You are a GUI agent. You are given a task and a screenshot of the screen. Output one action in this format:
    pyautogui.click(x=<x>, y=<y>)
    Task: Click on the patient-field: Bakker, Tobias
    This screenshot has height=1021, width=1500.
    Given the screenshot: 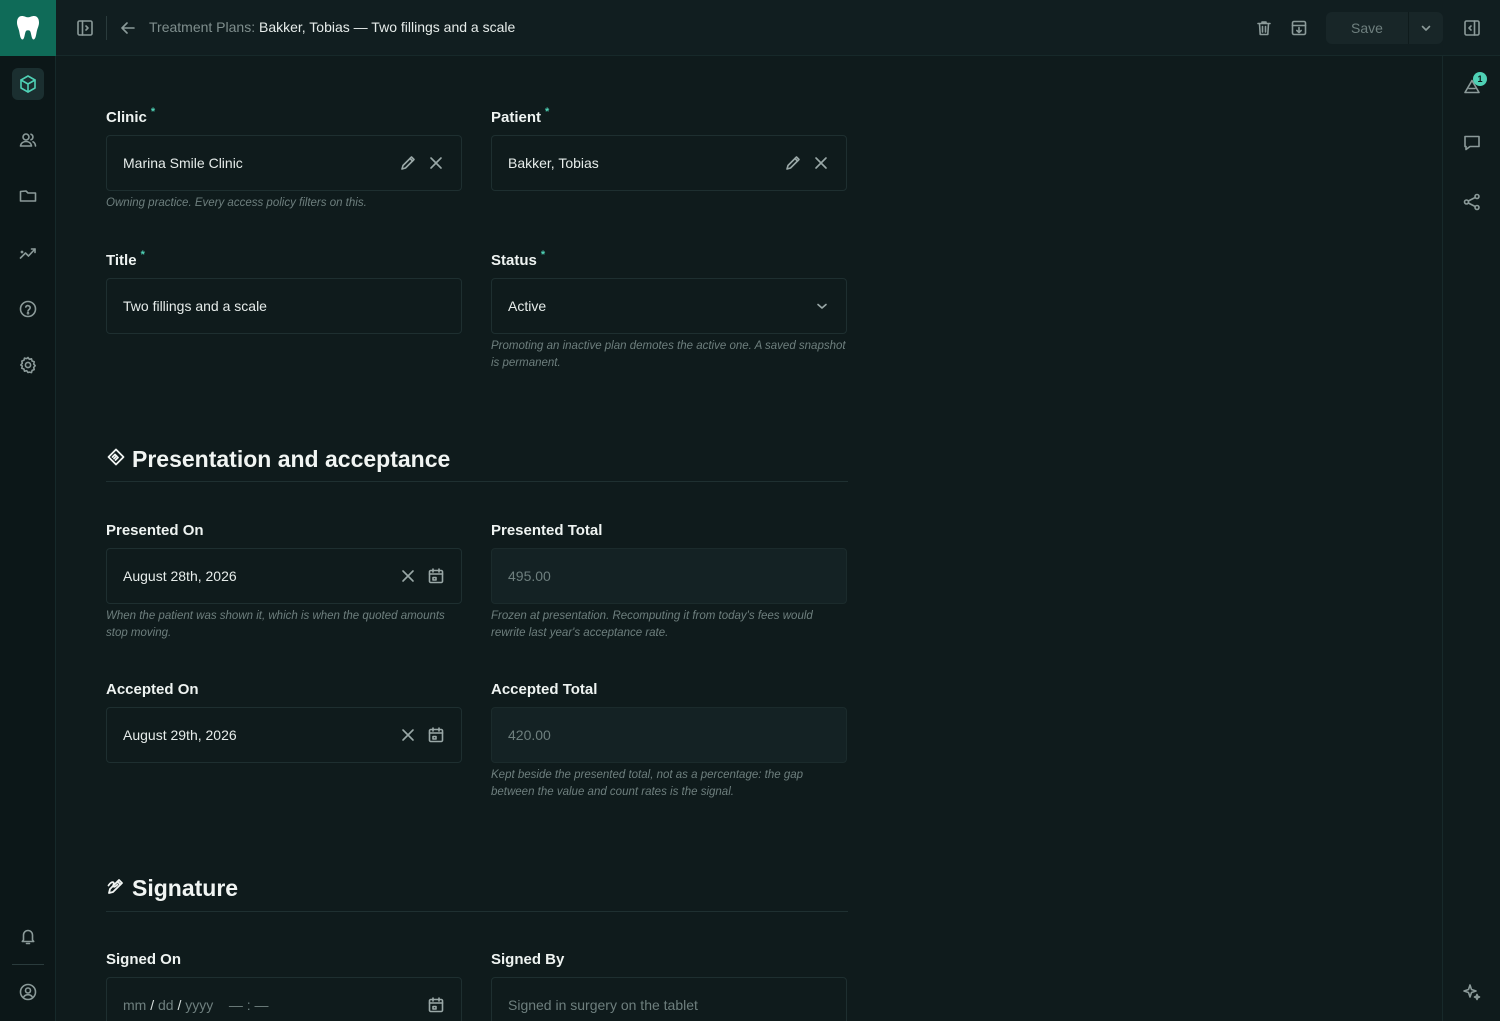 What is the action you would take?
    pyautogui.click(x=669, y=163)
    